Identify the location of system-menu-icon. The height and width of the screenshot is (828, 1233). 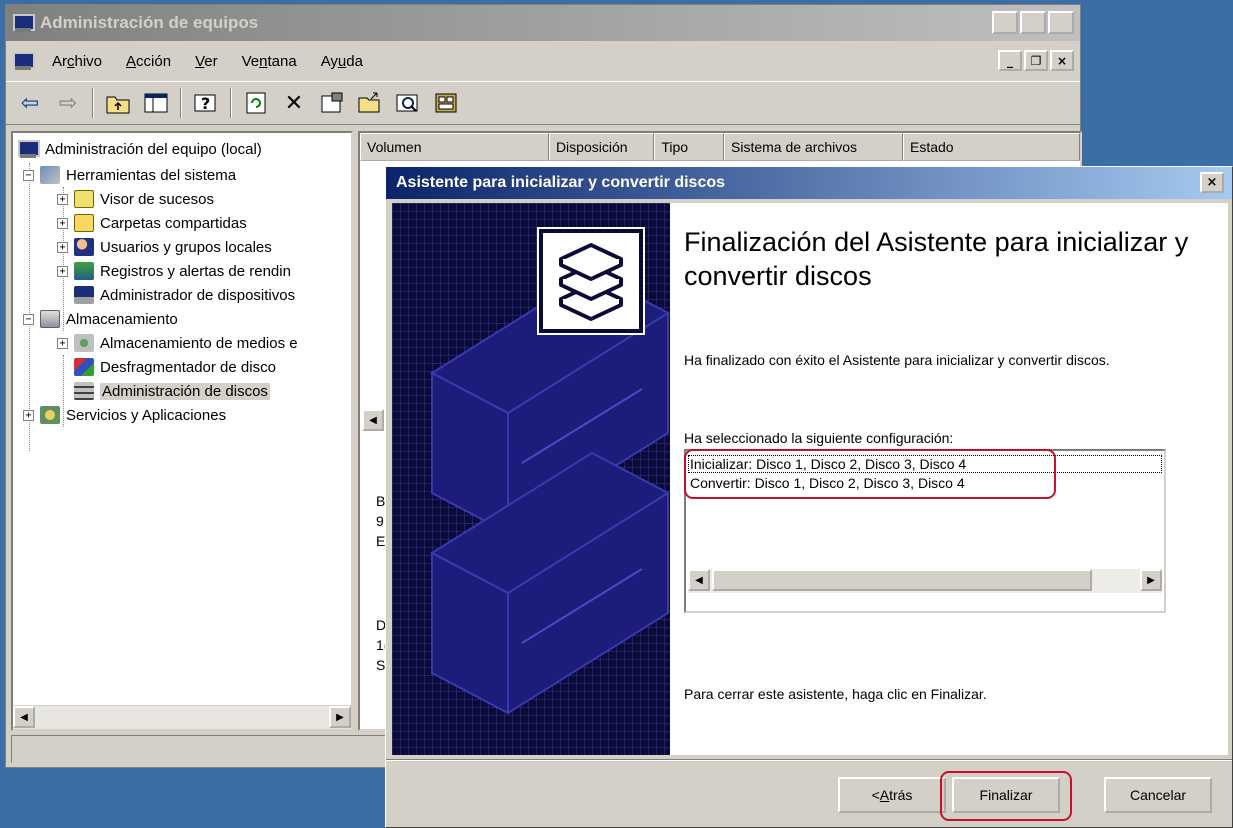
(23, 61).